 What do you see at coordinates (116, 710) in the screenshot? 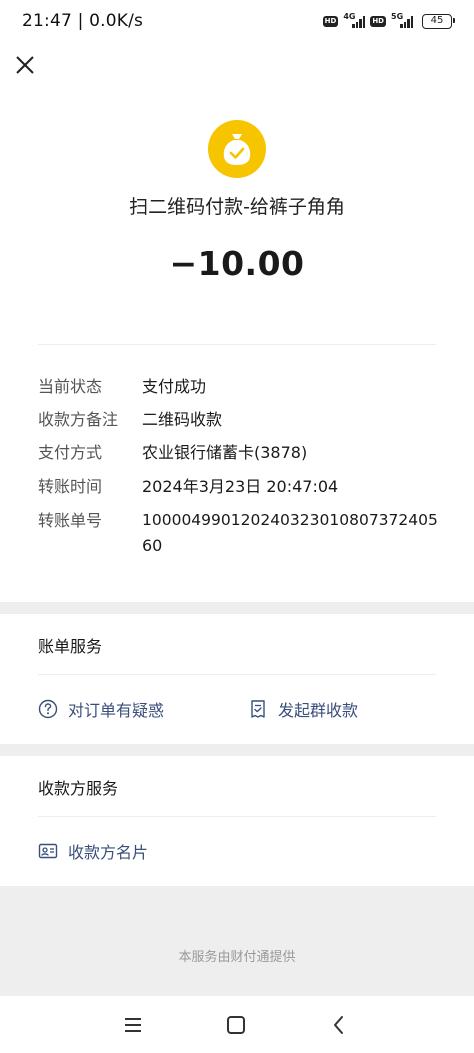
I see `order-question-label: 对订单有疑惑` at bounding box center [116, 710].